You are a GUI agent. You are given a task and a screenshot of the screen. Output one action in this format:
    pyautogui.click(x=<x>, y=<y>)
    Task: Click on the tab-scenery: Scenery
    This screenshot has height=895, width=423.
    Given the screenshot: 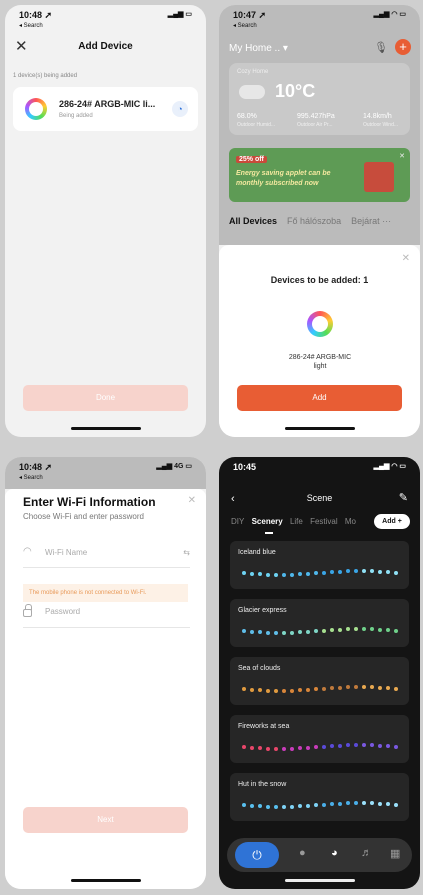 What is the action you would take?
    pyautogui.click(x=267, y=521)
    